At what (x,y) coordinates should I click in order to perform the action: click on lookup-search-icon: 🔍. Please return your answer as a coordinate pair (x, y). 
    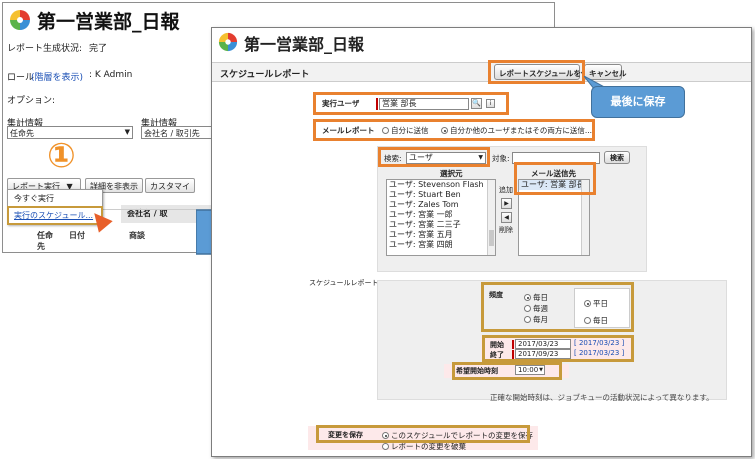
    Looking at the image, I should click on (476, 103).